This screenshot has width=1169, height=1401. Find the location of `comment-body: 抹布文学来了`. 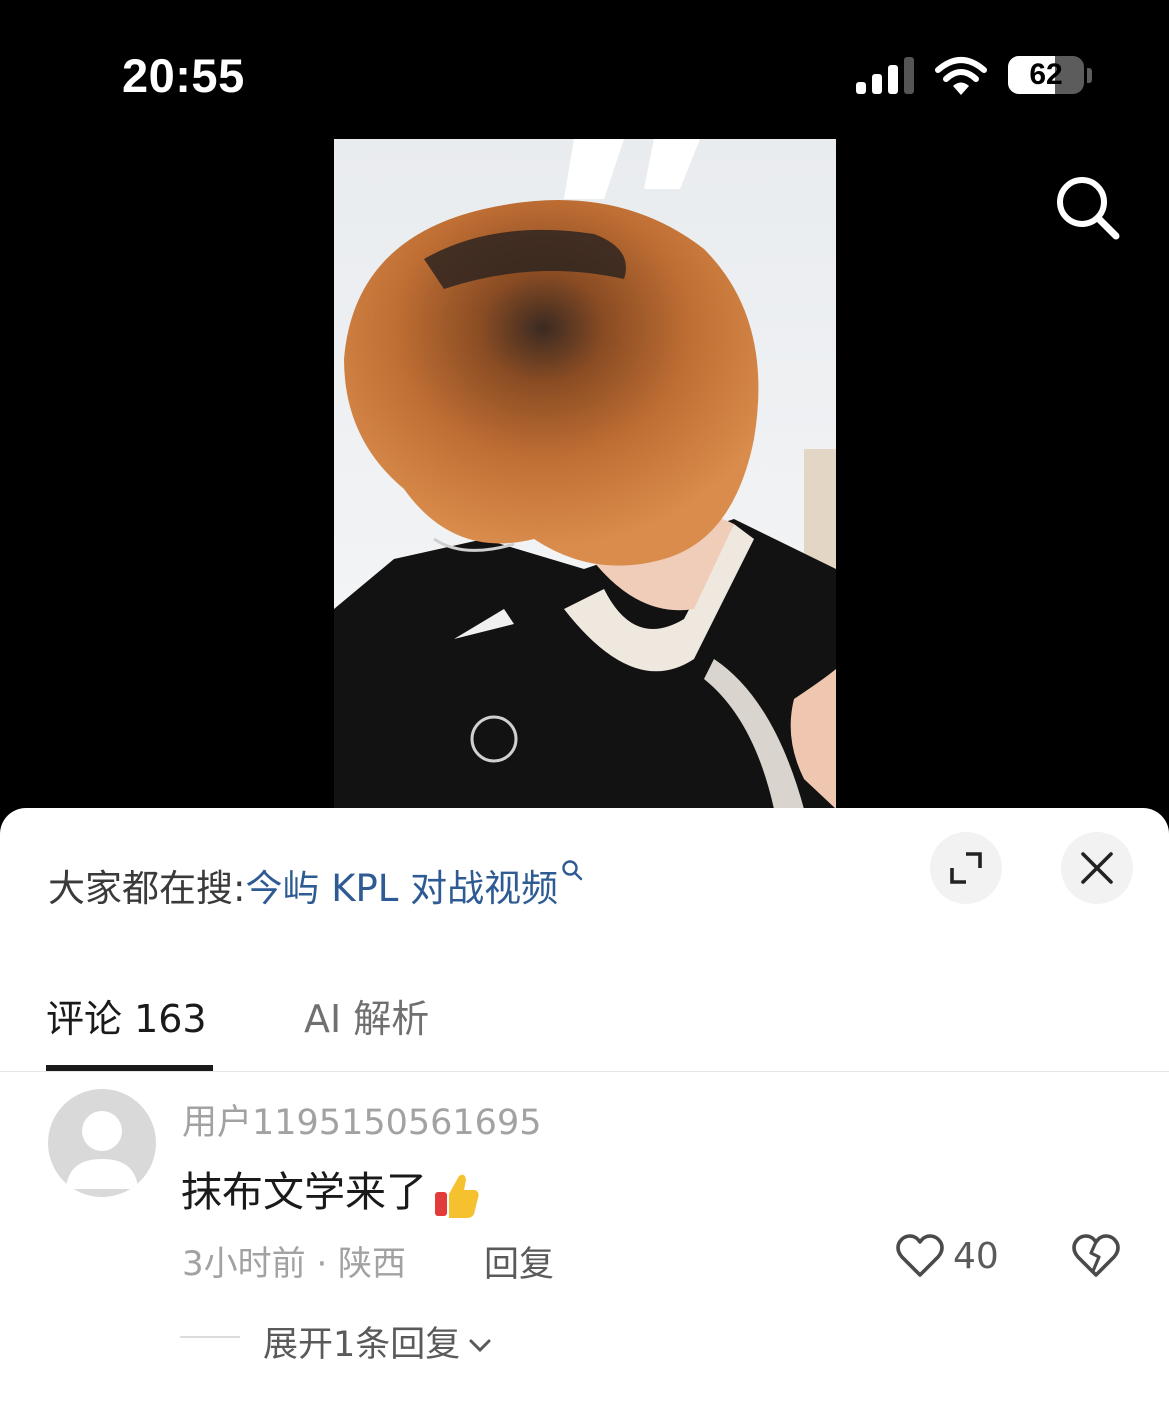

comment-body: 抹布文学来了 is located at coordinates (331, 1189).